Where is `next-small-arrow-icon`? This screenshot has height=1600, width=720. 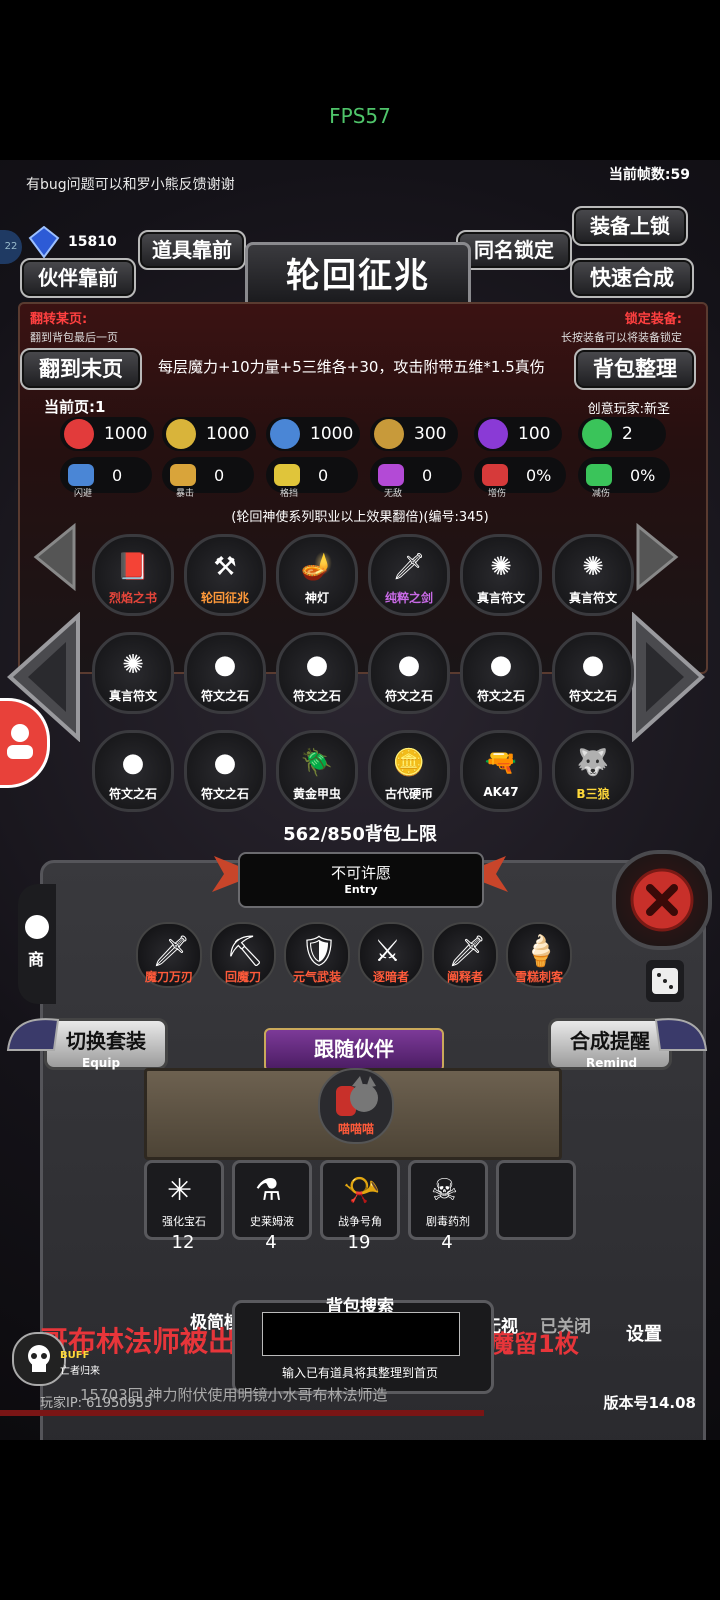 next-small-arrow-icon is located at coordinates (657, 557).